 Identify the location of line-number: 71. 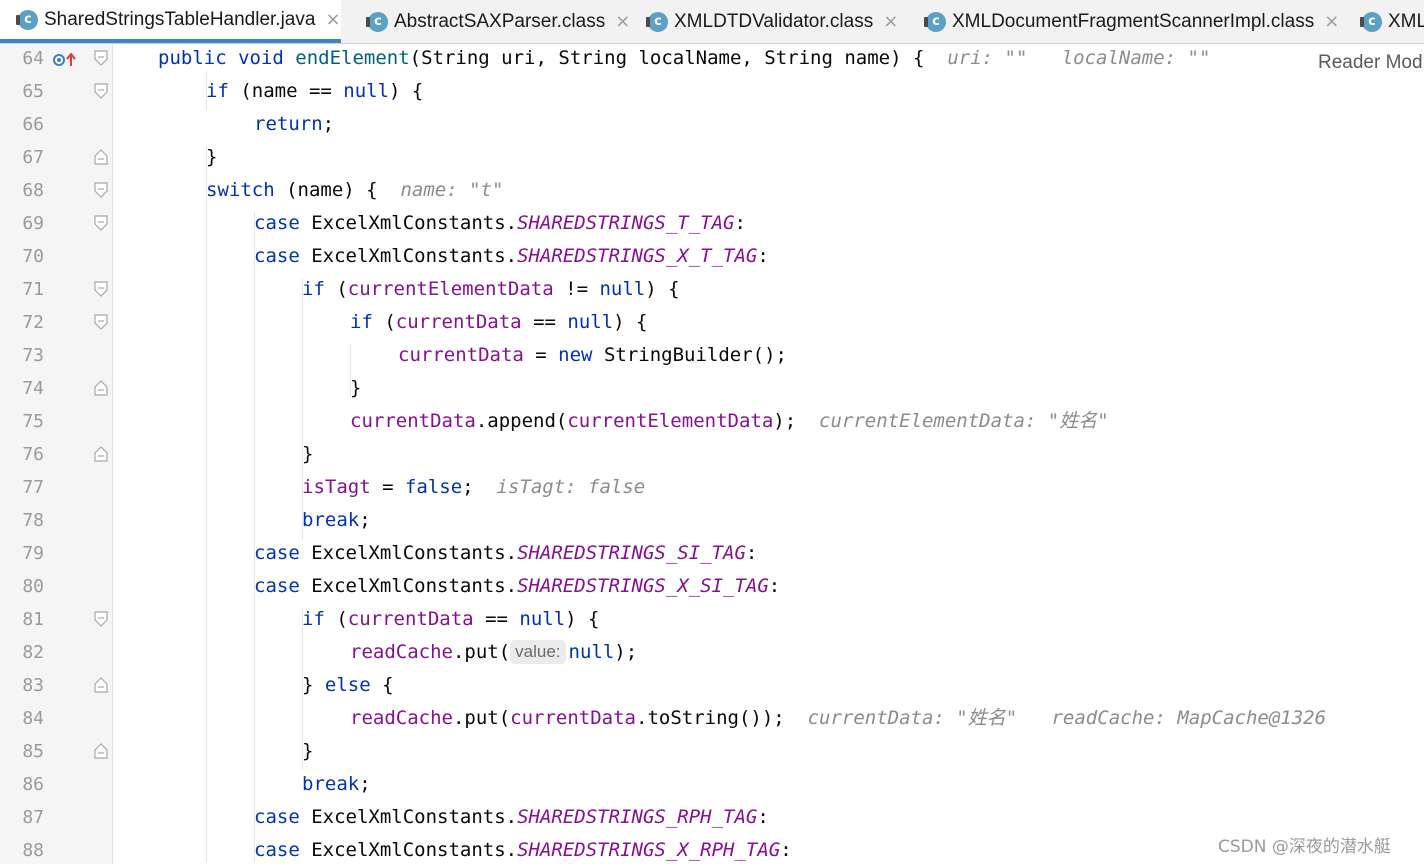
(22, 289).